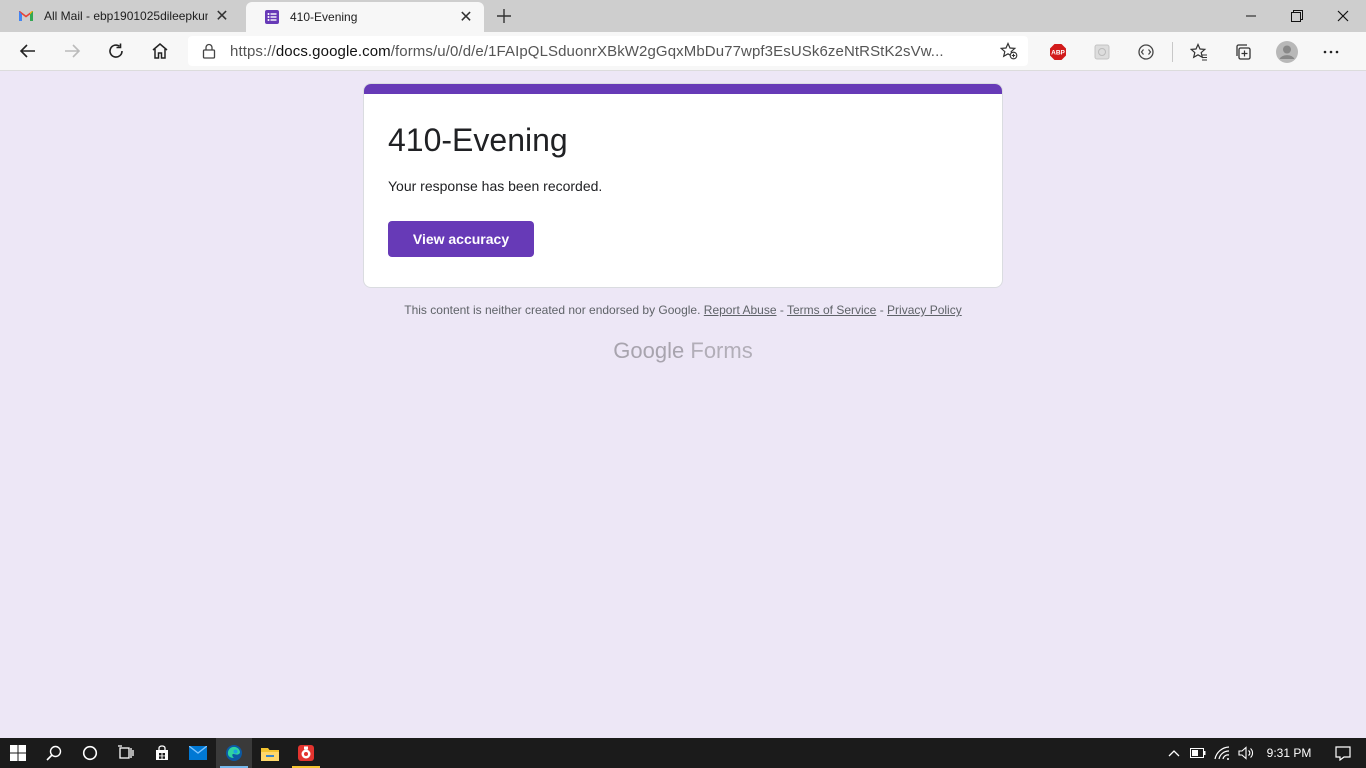  I want to click on back-button, so click(28, 51).